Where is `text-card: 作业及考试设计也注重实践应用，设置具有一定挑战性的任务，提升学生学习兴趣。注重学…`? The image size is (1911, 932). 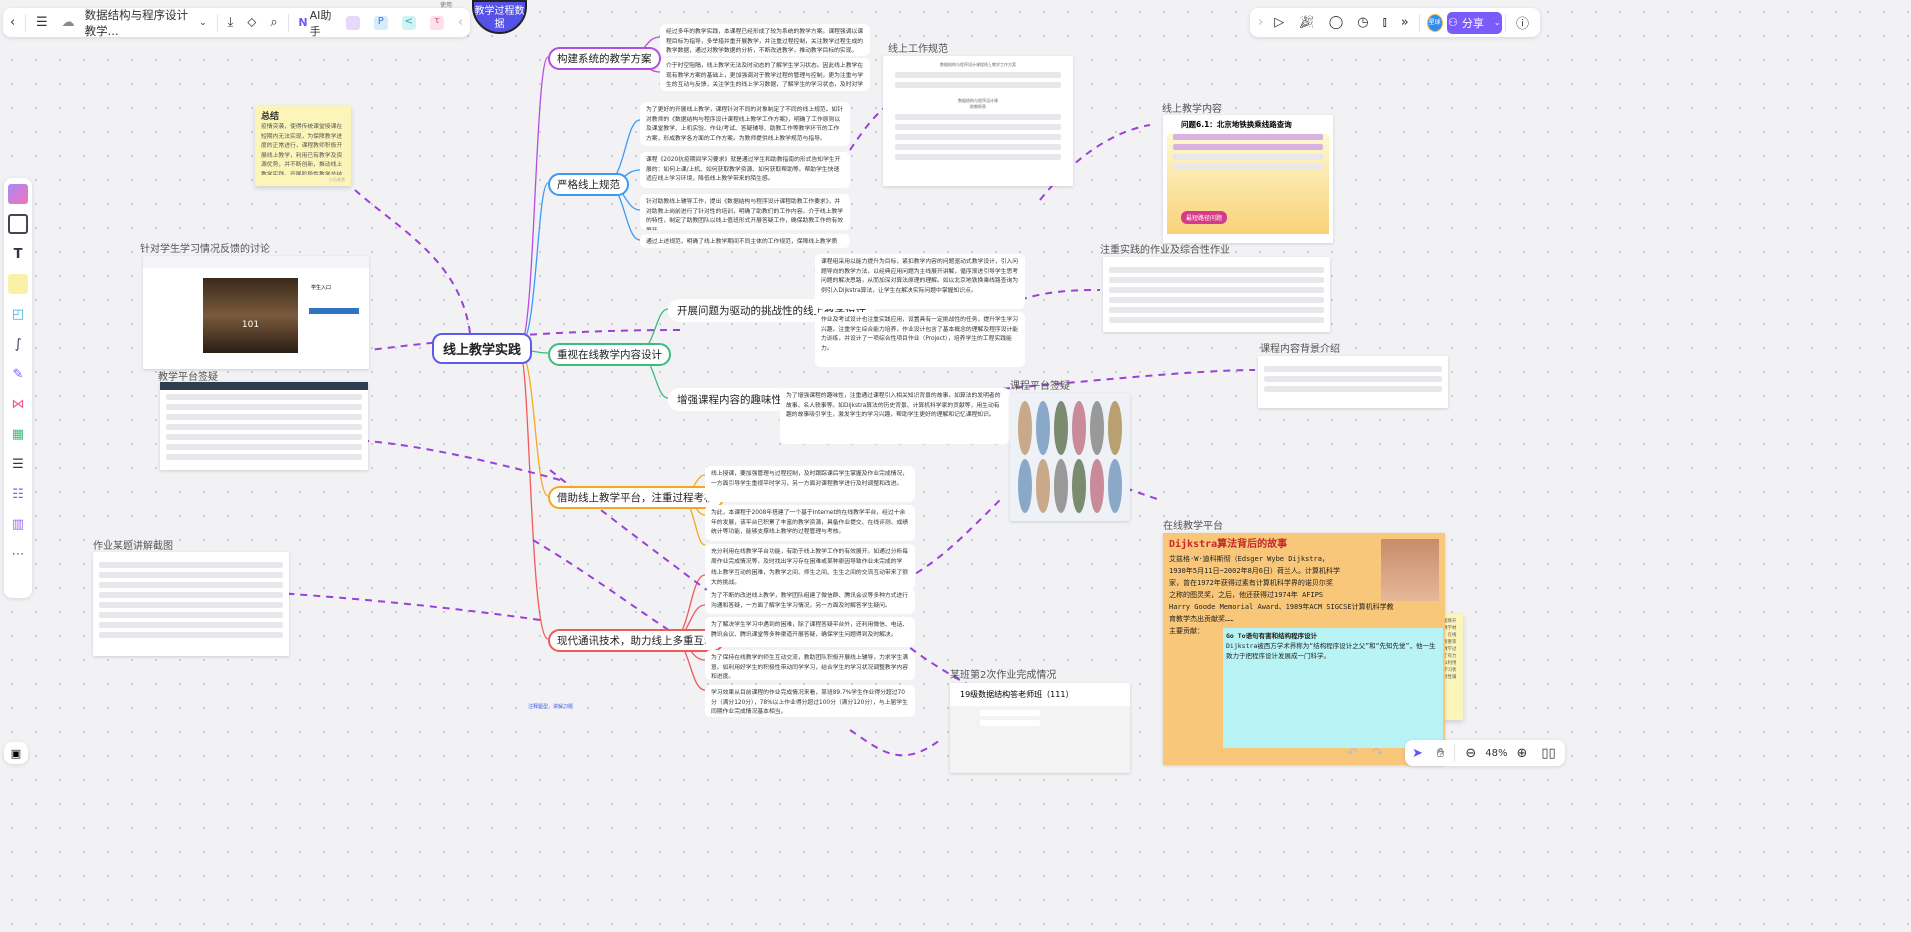
text-card: 作业及考试设计也注重实践应用，设置具有一定挑战性的任务，提升学生学习兴趣。注重学… is located at coordinates (920, 339).